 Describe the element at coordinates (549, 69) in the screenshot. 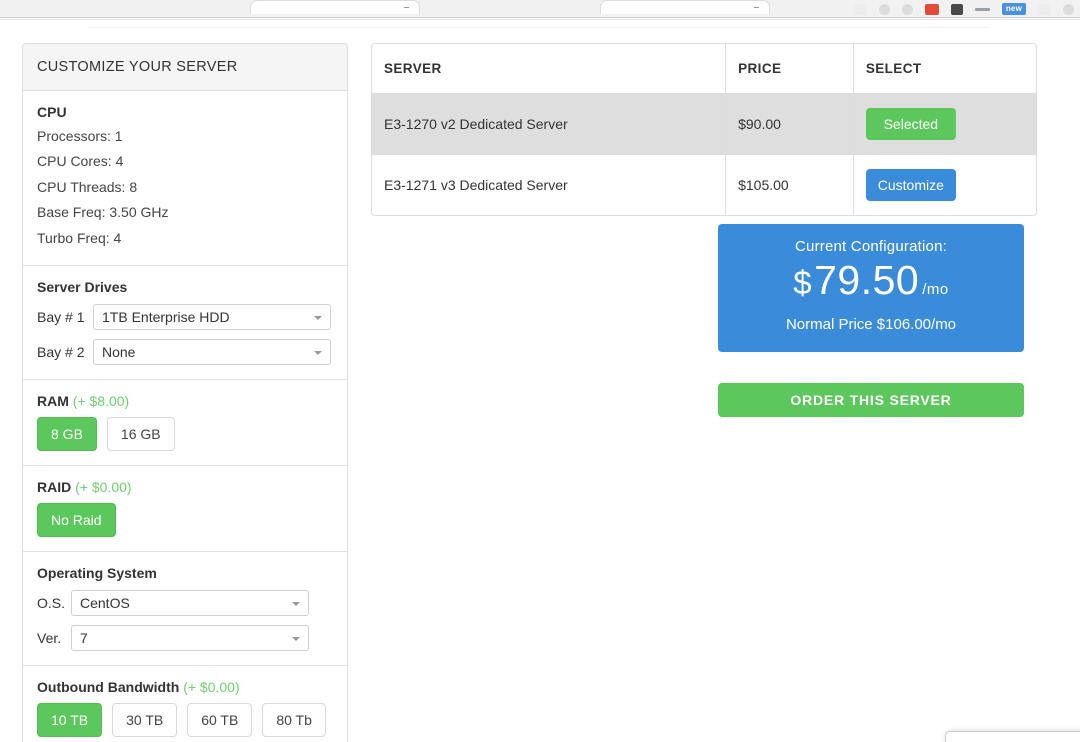

I see `column-header-server: SERVER` at that location.